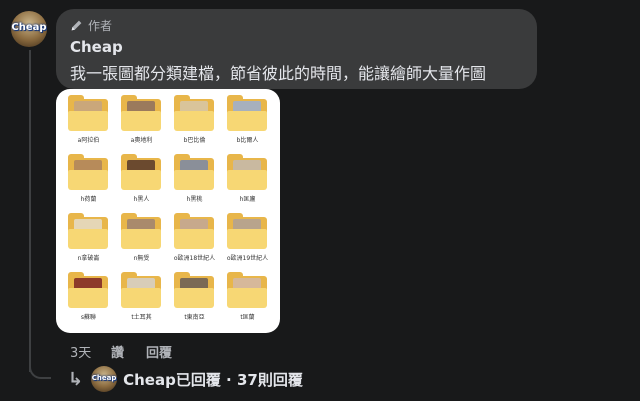  I want to click on view-replies-link: ↳ Cheap Cheap已回覆 · 37則回覆, so click(185, 379).